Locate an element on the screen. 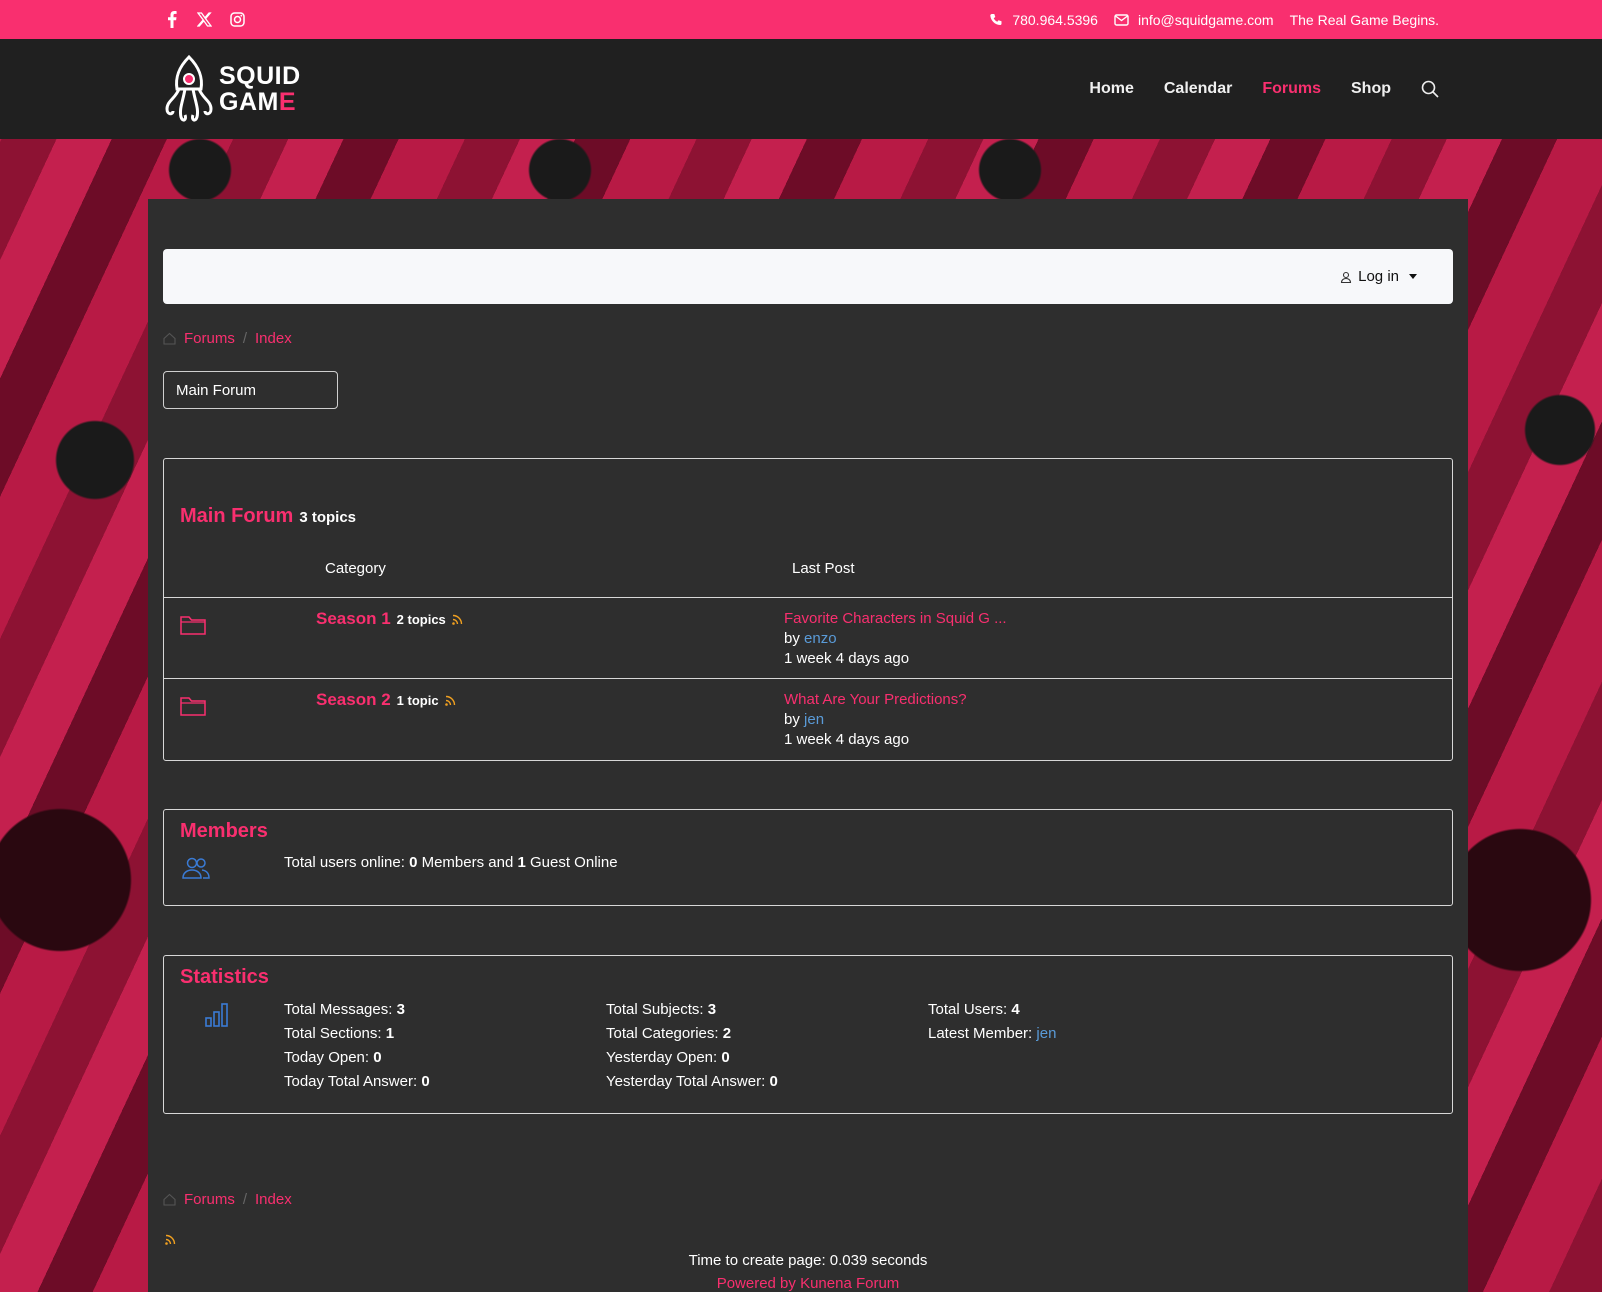 The width and height of the screenshot is (1602, 1292). login-dropdown: Log in is located at coordinates (1378, 276).